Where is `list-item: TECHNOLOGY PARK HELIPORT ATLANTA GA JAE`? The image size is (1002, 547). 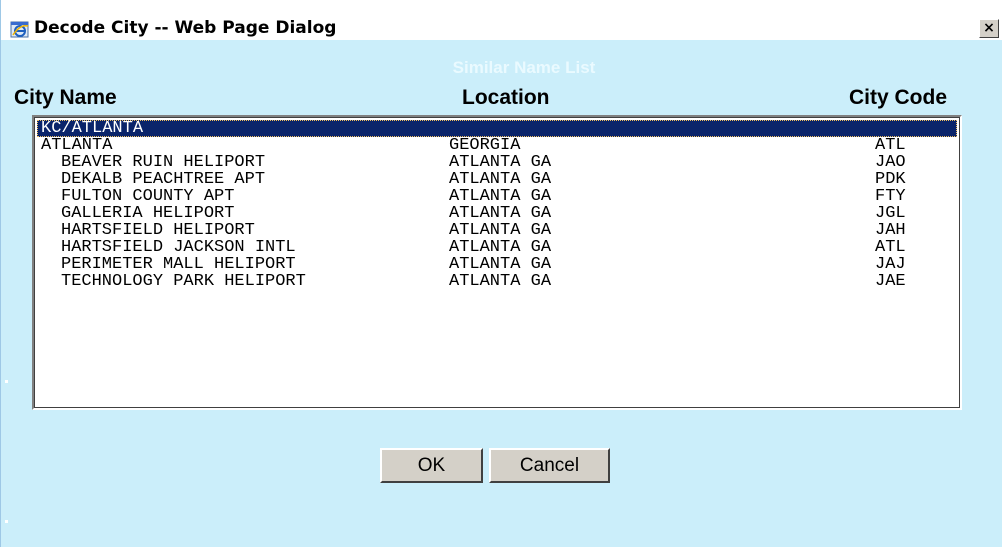
list-item: TECHNOLOGY PARK HELIPORT ATLANTA GA JAE is located at coordinates (497, 281).